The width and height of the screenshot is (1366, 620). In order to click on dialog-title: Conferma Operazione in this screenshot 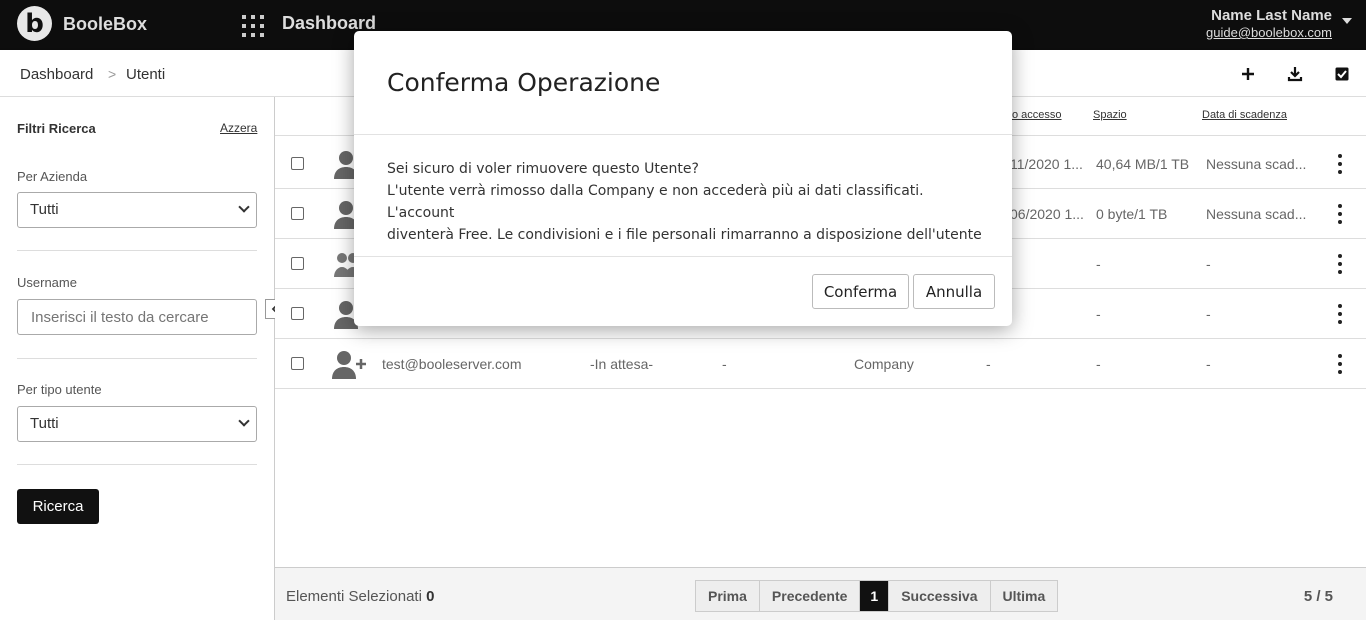, I will do `click(524, 82)`.